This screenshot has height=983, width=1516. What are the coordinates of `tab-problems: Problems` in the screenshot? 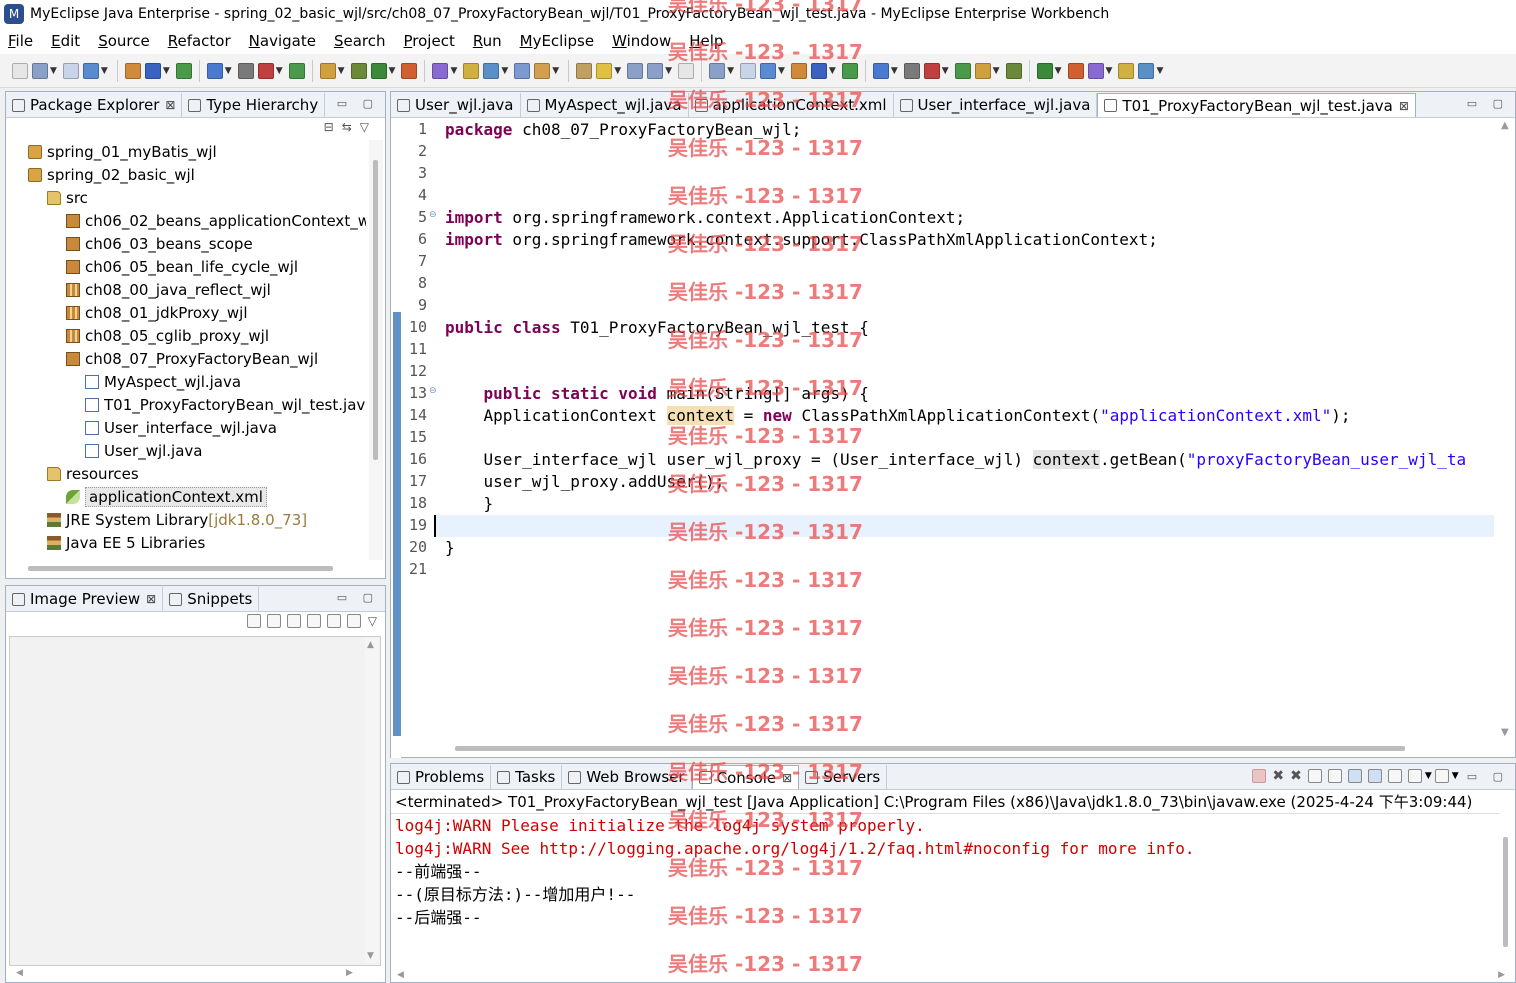 It's located at (441, 777).